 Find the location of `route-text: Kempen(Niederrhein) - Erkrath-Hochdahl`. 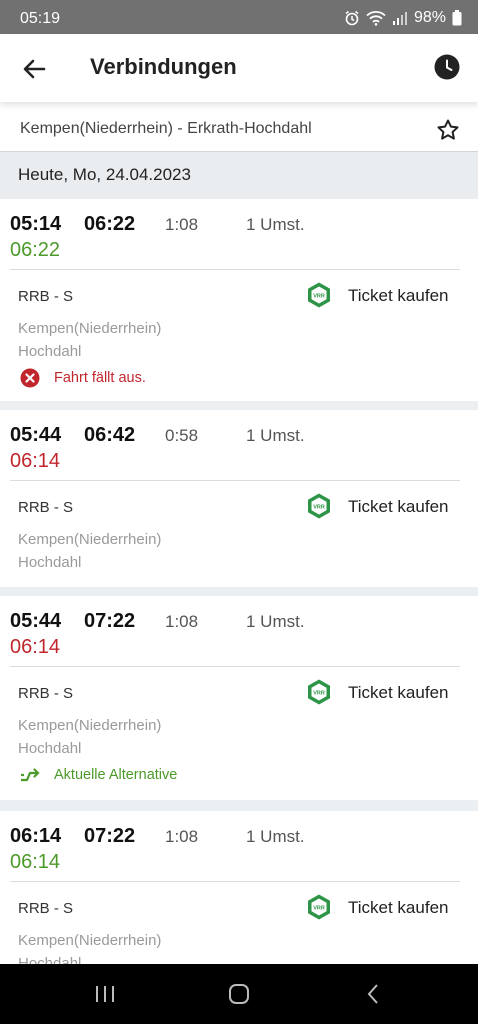

route-text: Kempen(Niederrhein) - Erkrath-Hochdahl is located at coordinates (166, 128).